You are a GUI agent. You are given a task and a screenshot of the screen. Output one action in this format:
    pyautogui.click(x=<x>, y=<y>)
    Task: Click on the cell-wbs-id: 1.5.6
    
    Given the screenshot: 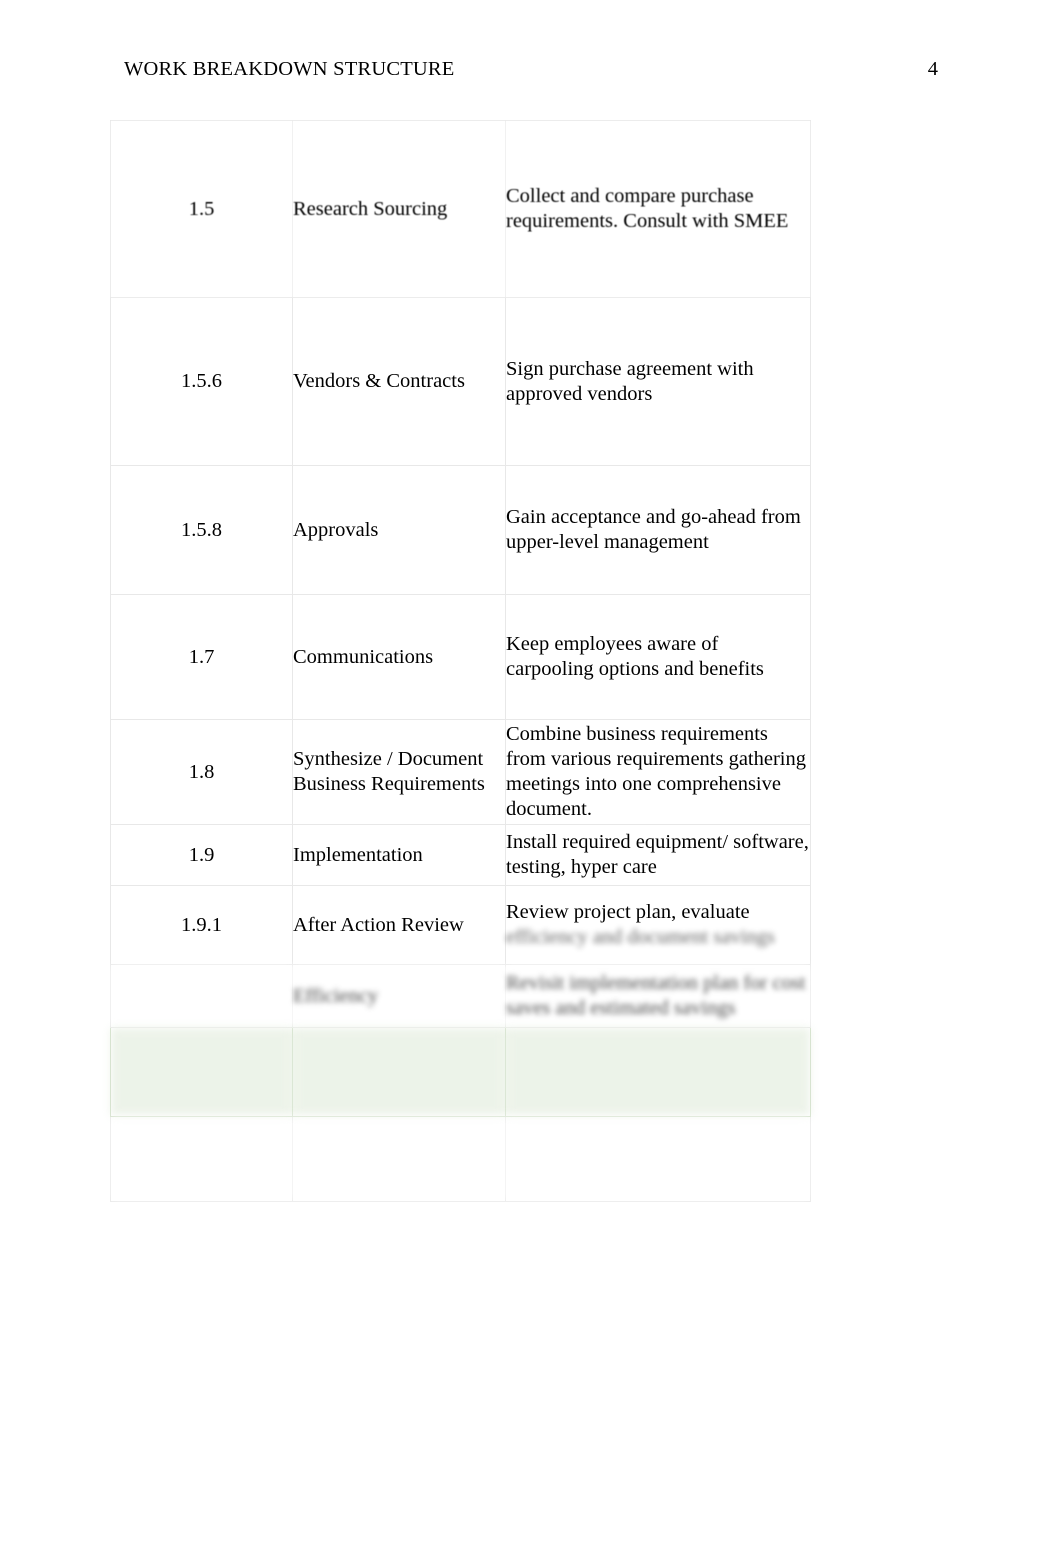 What is the action you would take?
    pyautogui.click(x=201, y=381)
    